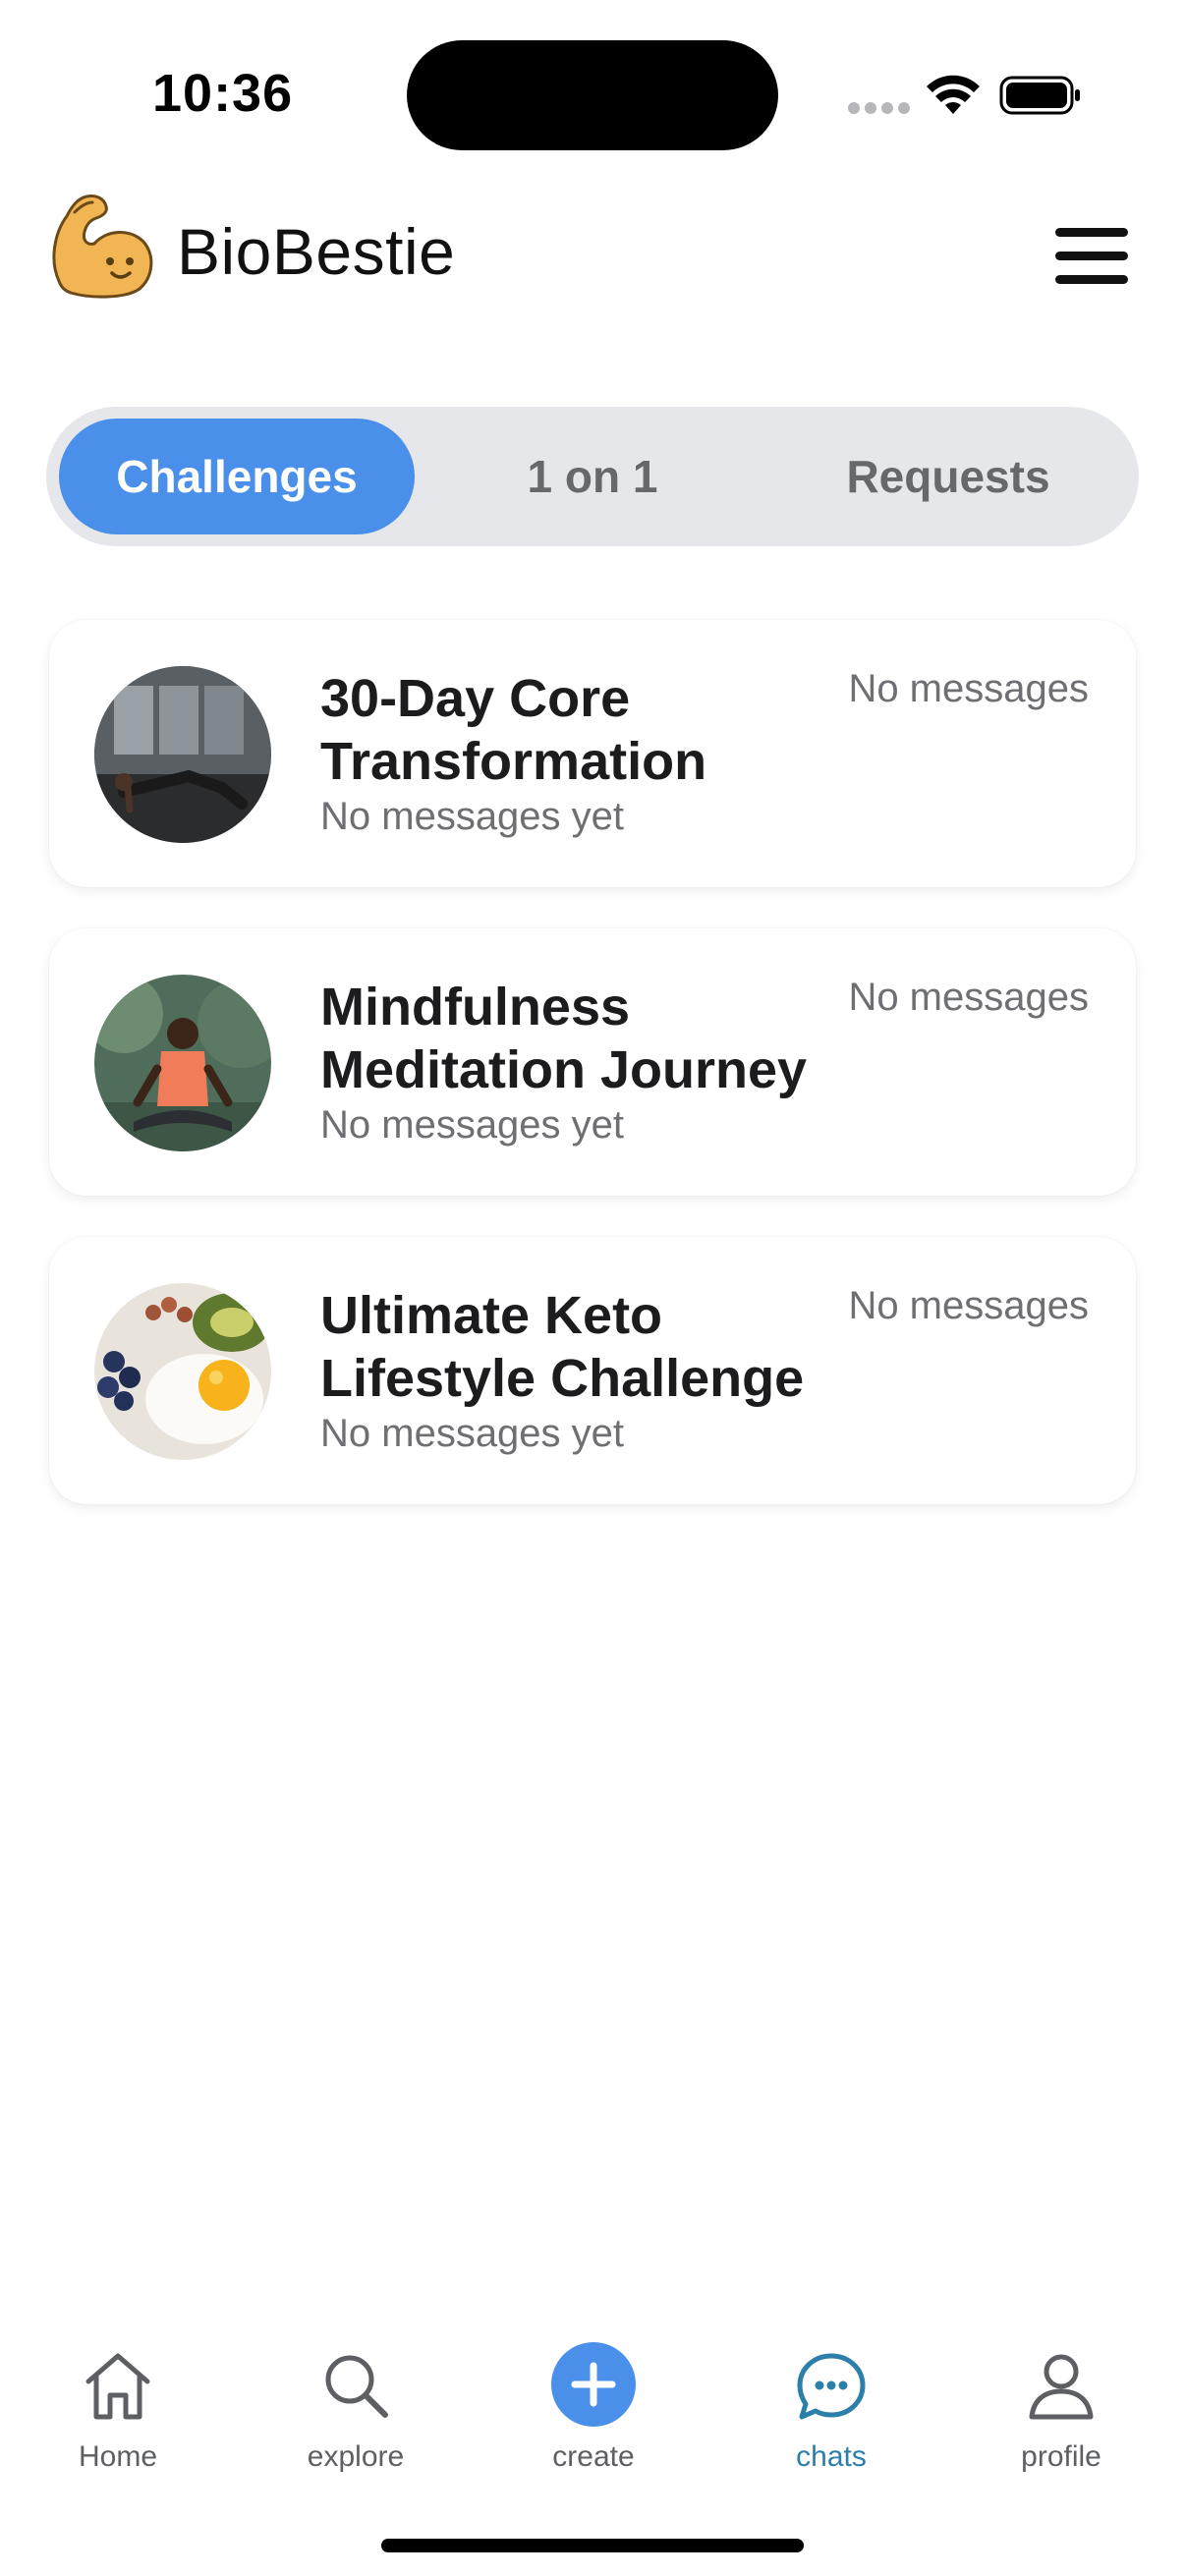  I want to click on dynamic-island, so click(592, 95).